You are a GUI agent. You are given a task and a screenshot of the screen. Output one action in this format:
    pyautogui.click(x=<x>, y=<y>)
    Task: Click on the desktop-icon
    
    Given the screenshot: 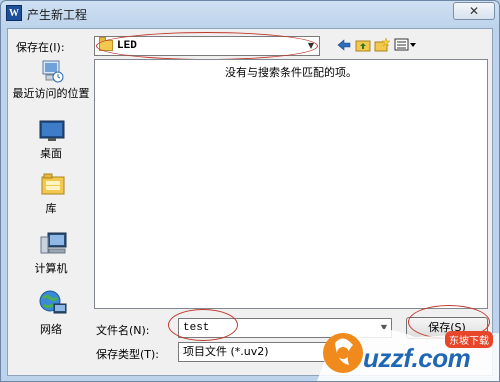 What is the action you would take?
    pyautogui.click(x=52, y=131)
    